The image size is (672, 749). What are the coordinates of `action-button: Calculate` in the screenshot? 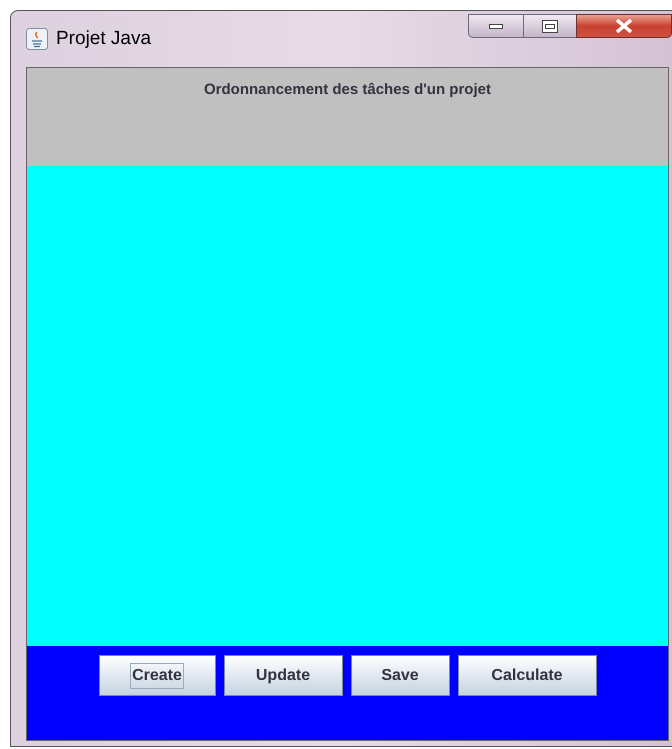 It's located at (527, 675).